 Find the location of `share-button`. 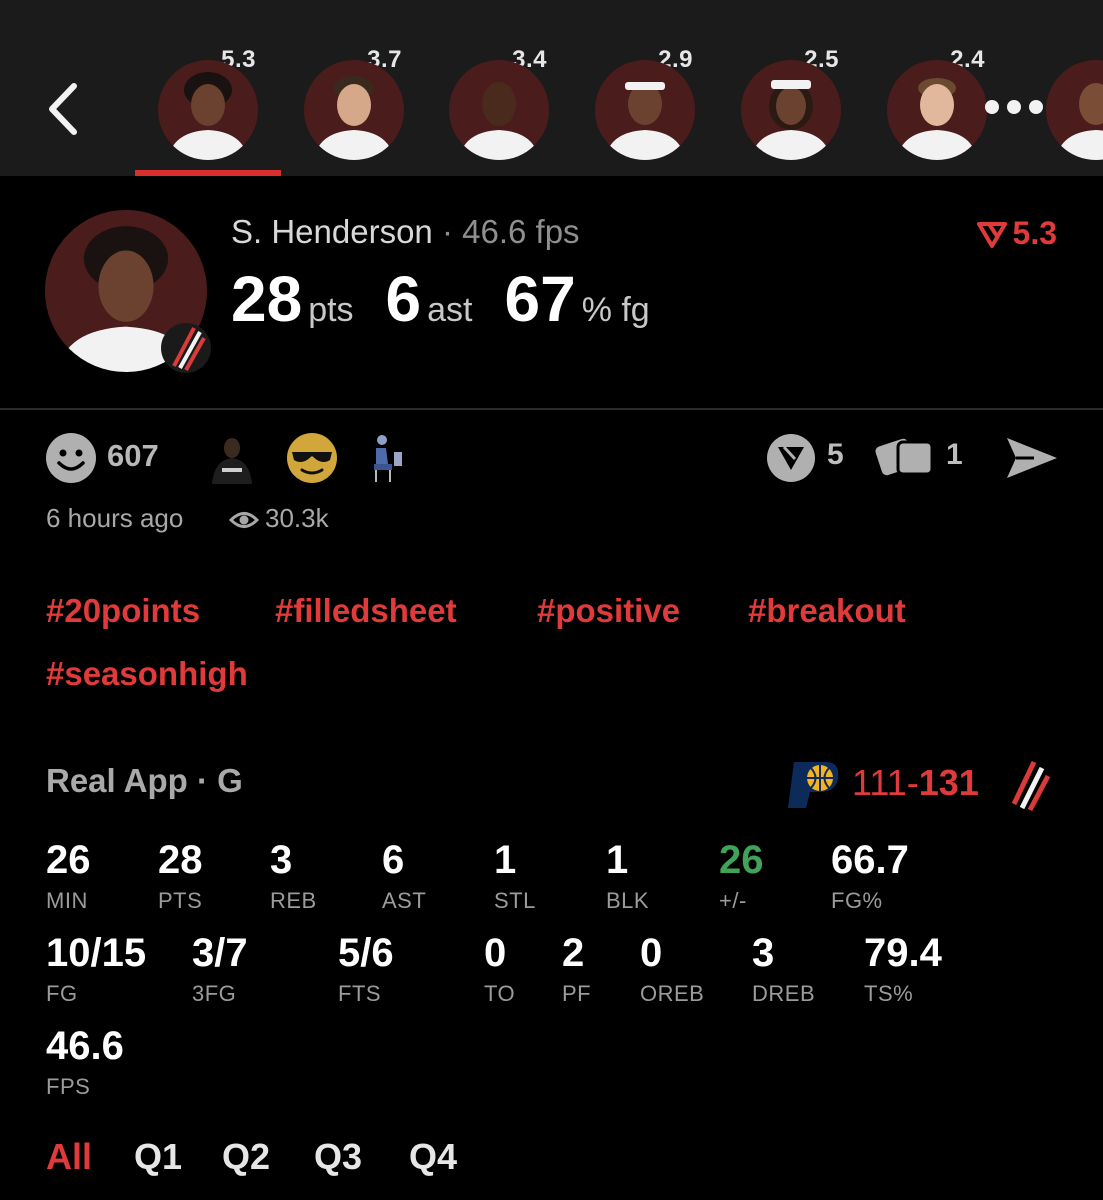

share-button is located at coordinates (1032, 458).